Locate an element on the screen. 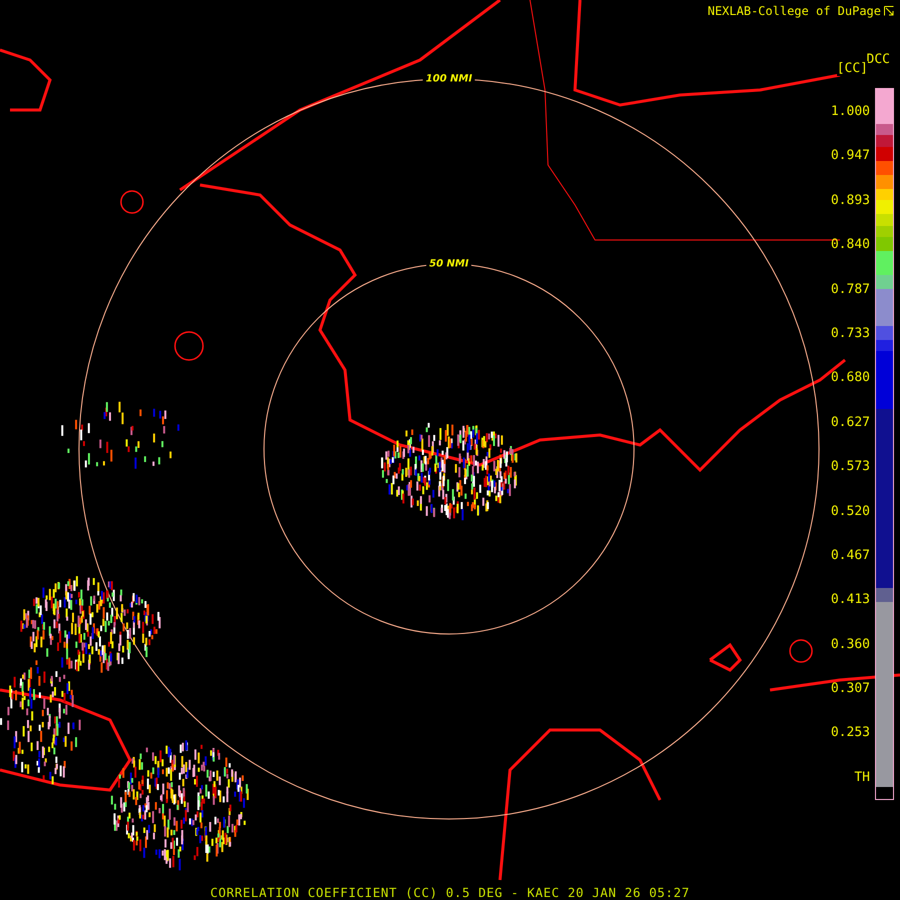  legend-label: 0.467 is located at coordinates (850, 556).